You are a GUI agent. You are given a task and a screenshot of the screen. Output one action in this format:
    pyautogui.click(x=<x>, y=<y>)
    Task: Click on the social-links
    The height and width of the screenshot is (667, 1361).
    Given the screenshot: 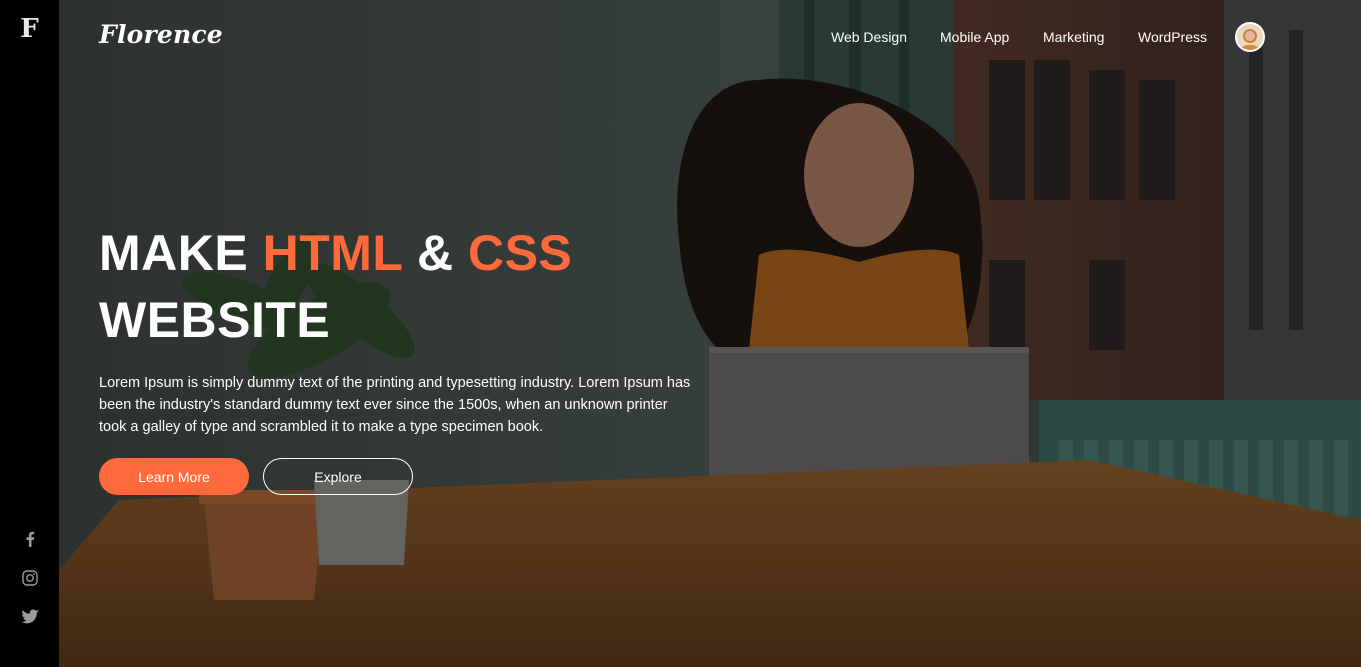 What is the action you would take?
    pyautogui.click(x=29, y=587)
    